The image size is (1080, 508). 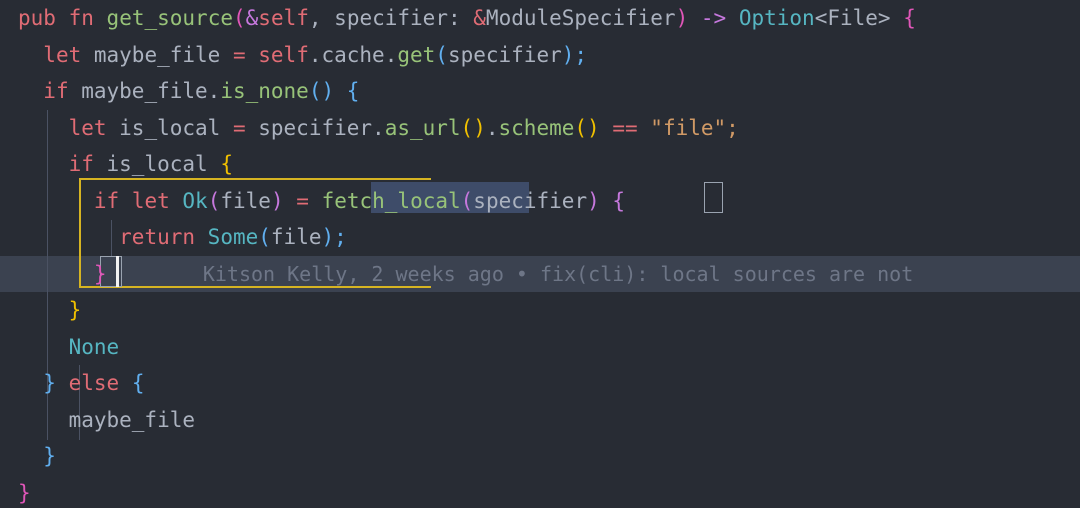 What do you see at coordinates (540, 383) in the screenshot?
I see `code-line: } else {` at bounding box center [540, 383].